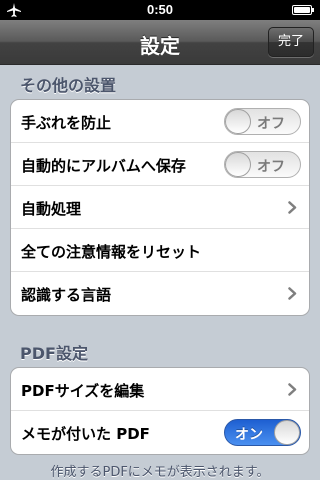 The height and width of the screenshot is (480, 320). I want to click on battery-icon, so click(303, 10).